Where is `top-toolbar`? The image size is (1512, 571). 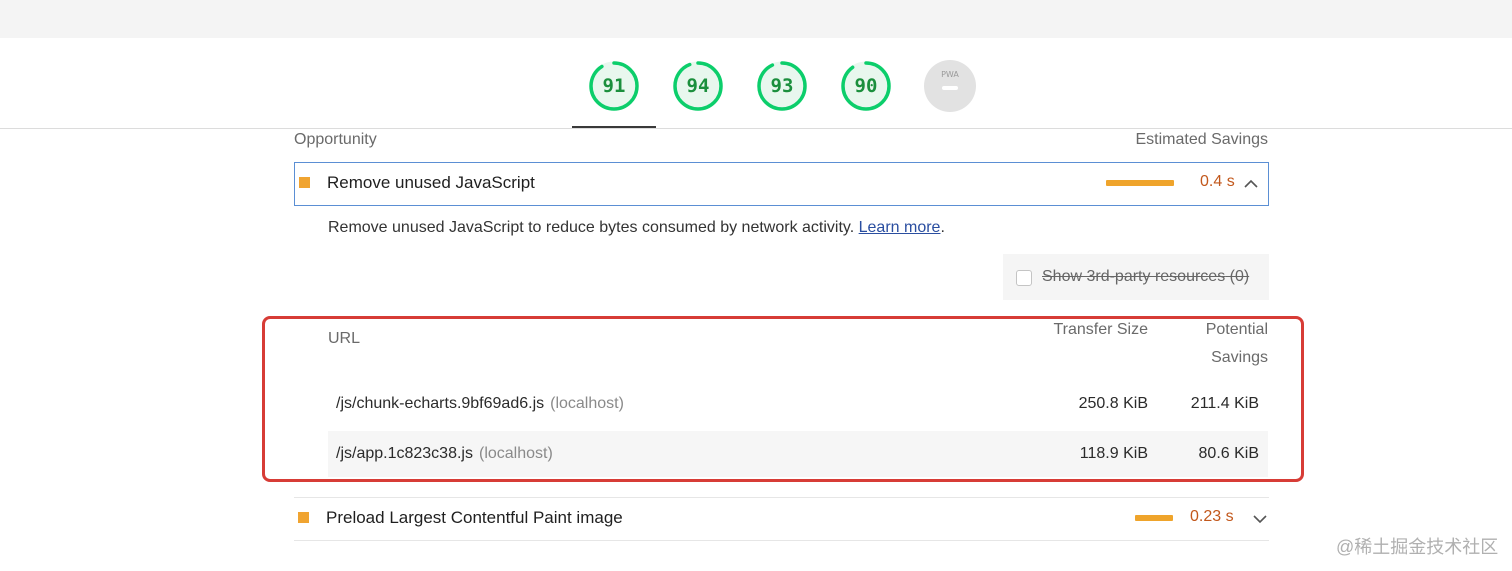
top-toolbar is located at coordinates (756, 19).